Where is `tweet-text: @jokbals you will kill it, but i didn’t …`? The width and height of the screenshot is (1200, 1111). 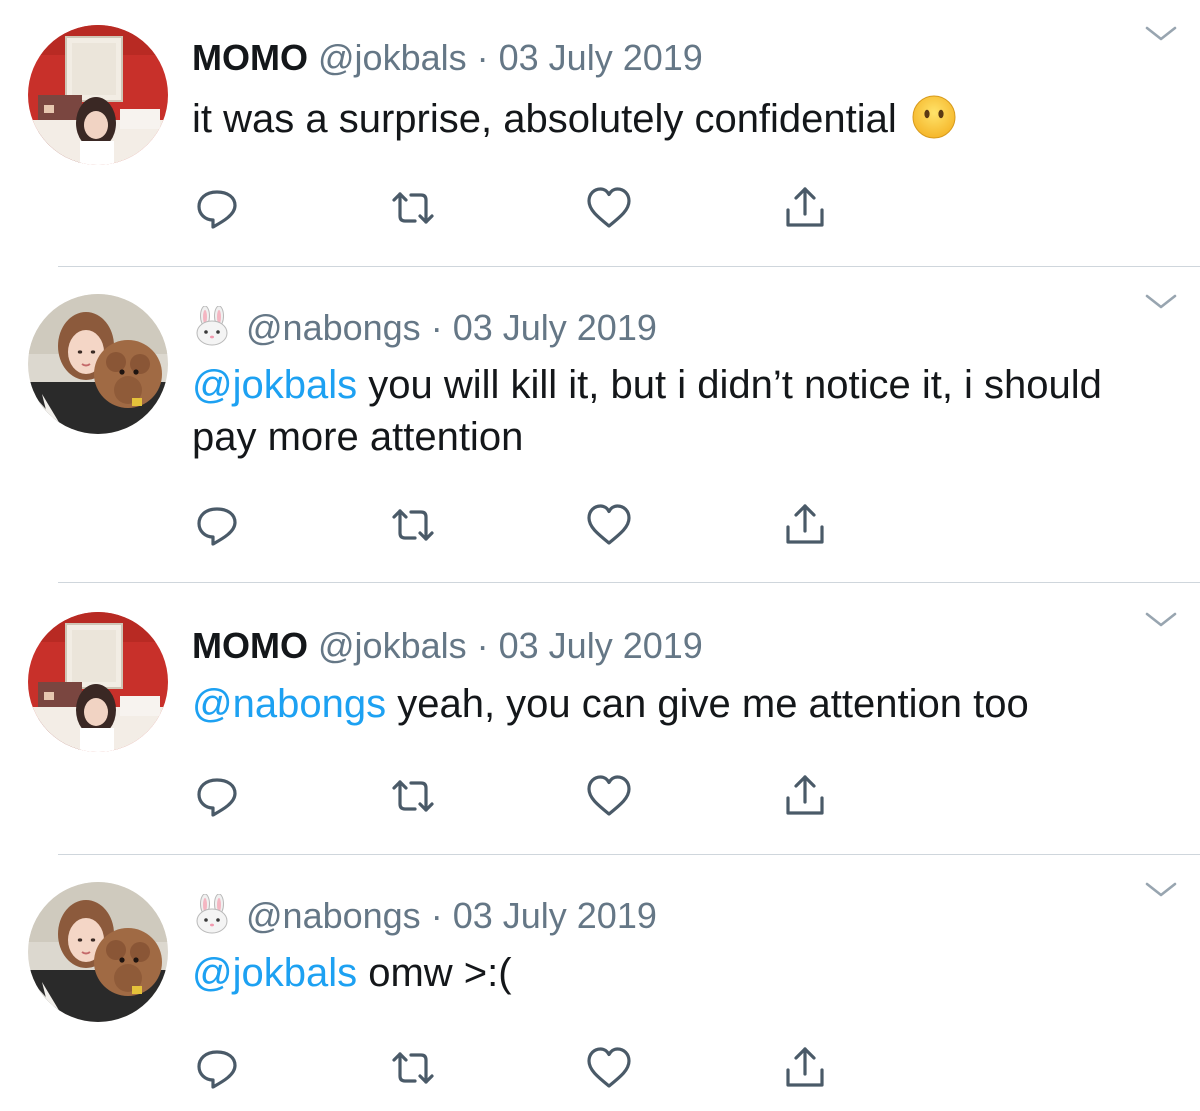
tweet-text: @jokbals you will kill it, but i didn’t … is located at coordinates (672, 411).